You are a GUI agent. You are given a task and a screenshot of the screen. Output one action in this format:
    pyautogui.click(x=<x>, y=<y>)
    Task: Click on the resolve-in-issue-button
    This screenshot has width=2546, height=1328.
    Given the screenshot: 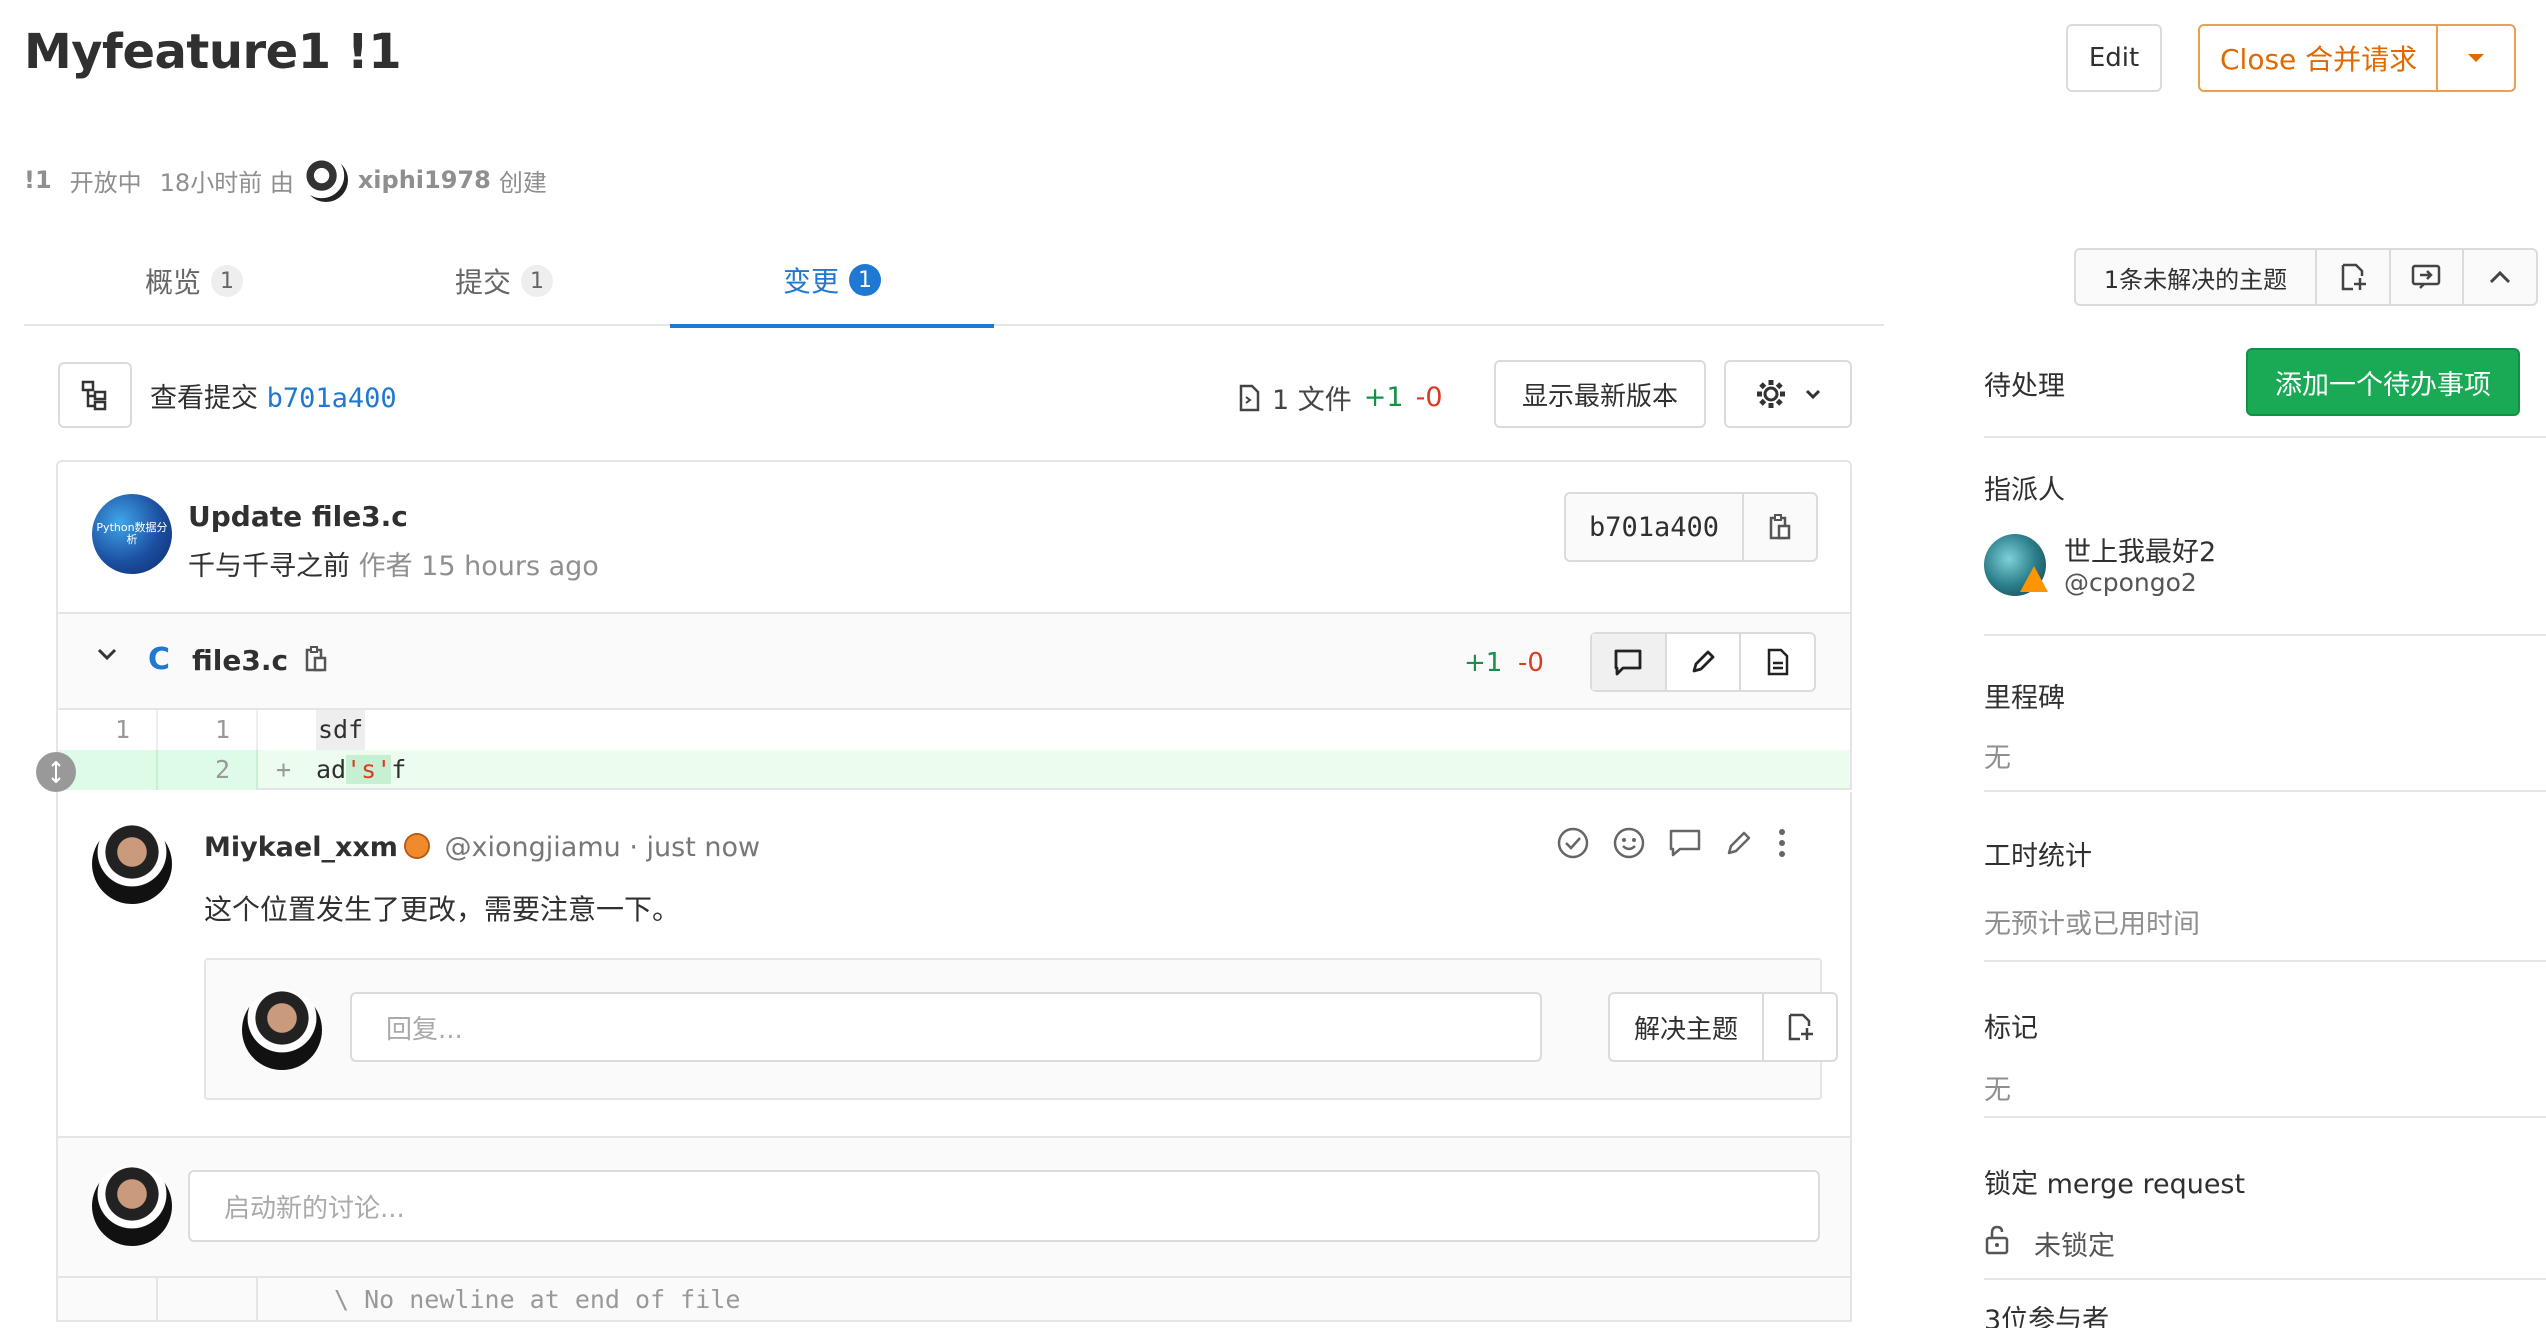 What is the action you would take?
    pyautogui.click(x=1800, y=1027)
    